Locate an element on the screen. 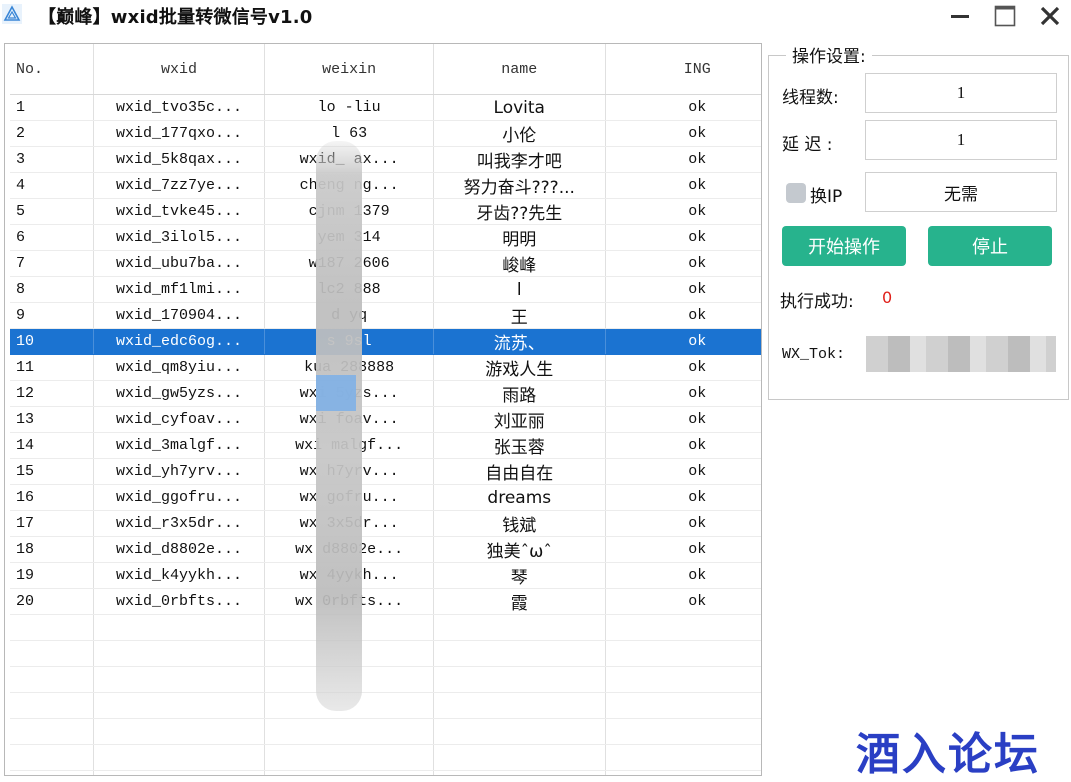 This screenshot has height=782, width=1071. ip-mode-field: 无需 is located at coordinates (961, 192).